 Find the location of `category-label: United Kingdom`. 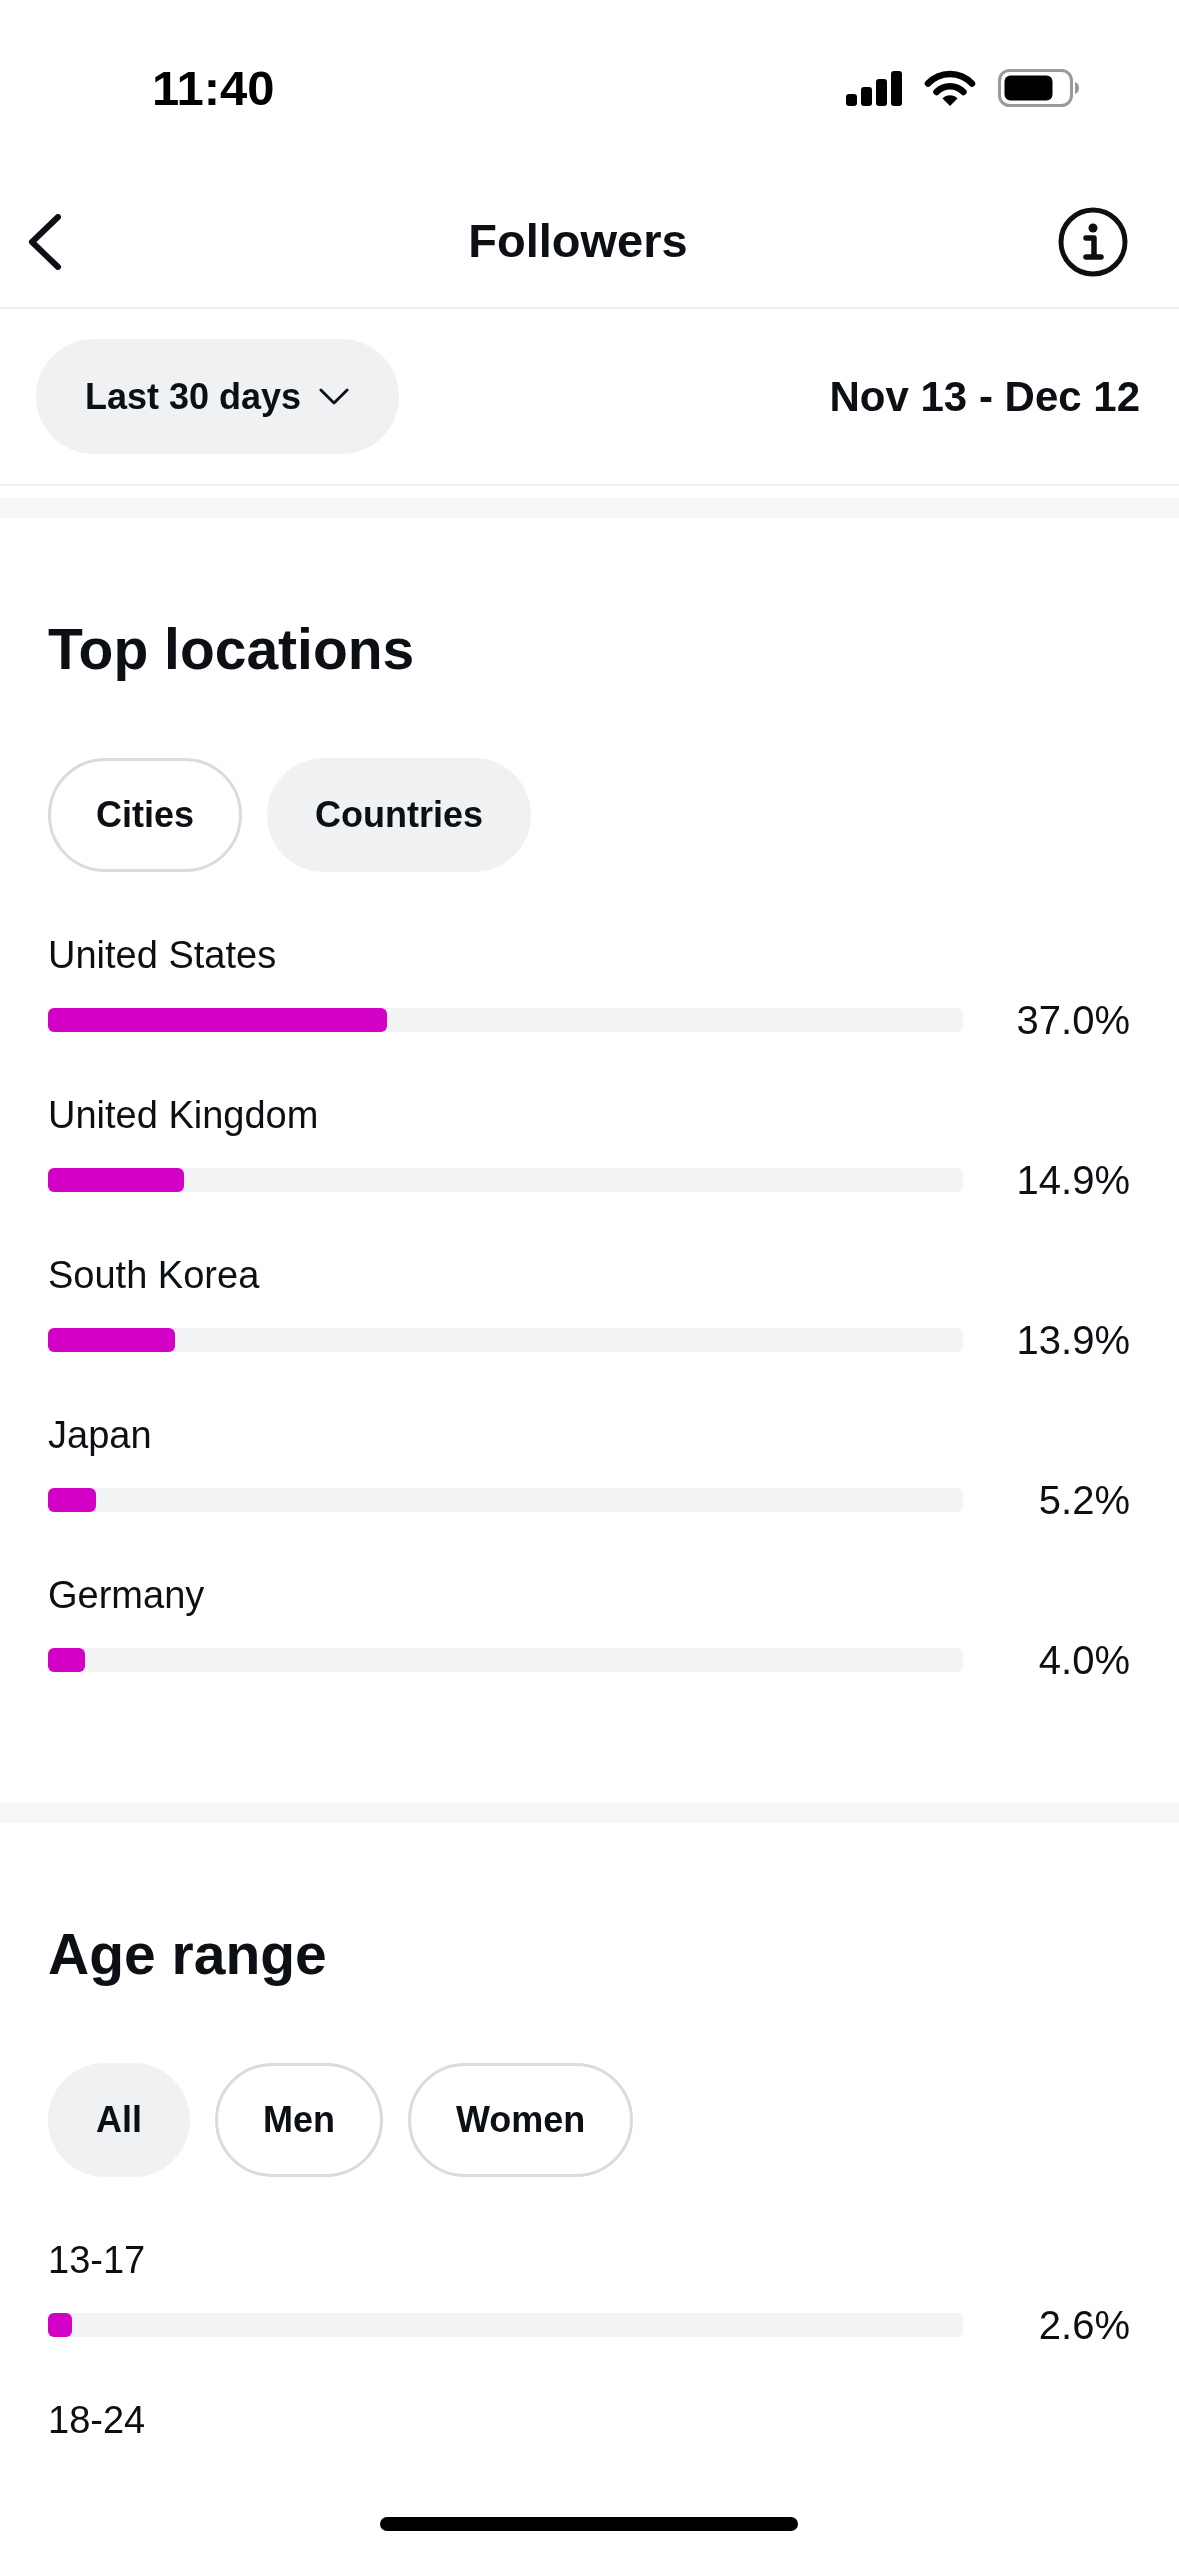

category-label: United Kingdom is located at coordinates (183, 1115).